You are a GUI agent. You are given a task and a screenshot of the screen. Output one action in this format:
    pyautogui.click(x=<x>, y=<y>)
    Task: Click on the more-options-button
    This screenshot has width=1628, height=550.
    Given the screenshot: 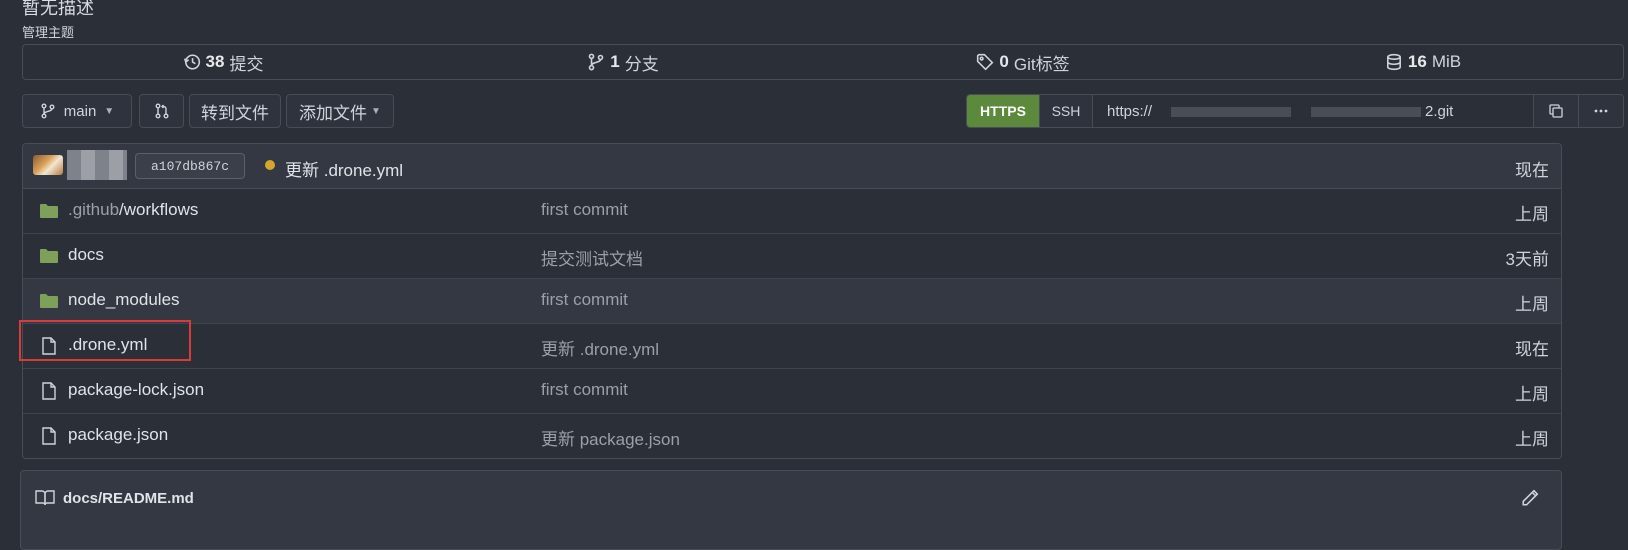 What is the action you would take?
    pyautogui.click(x=1600, y=111)
    